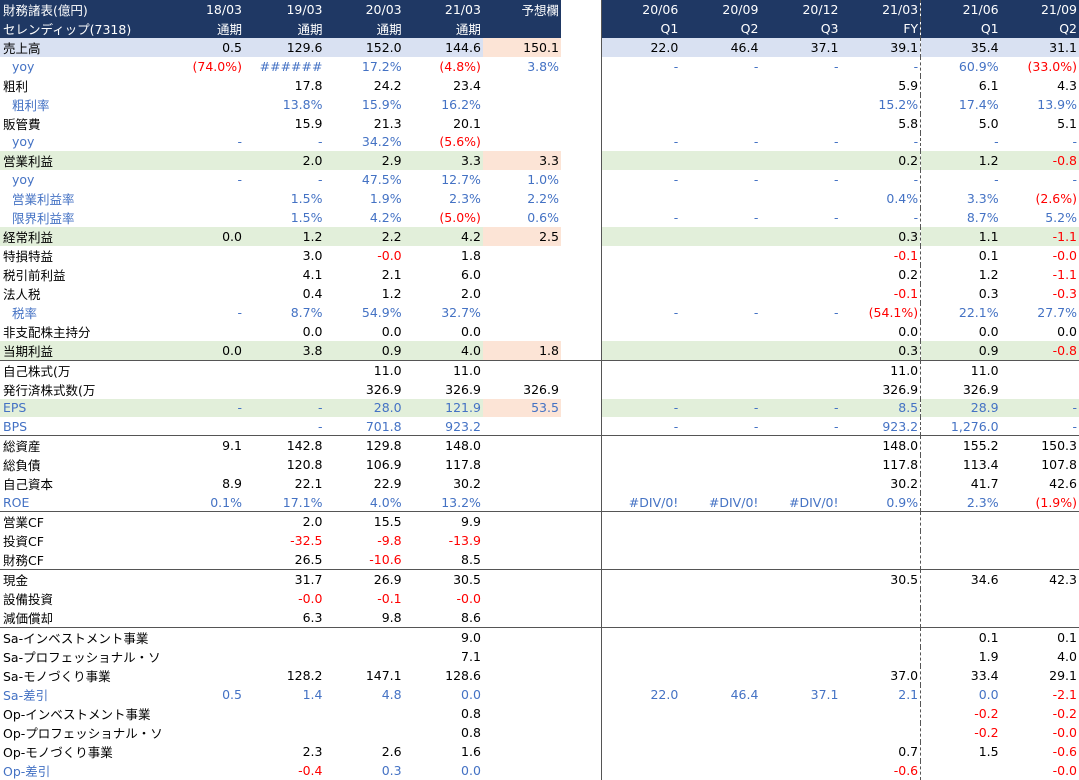 This screenshot has width=1079, height=780. What do you see at coordinates (381, 104) in the screenshot?
I see `table-cell: 15.9%` at bounding box center [381, 104].